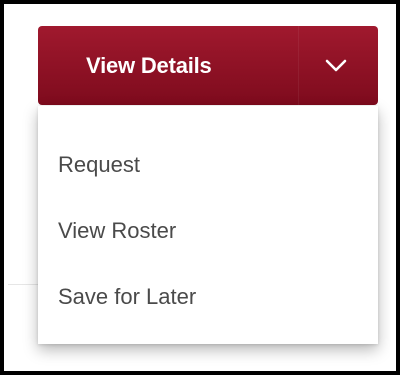 This screenshot has height=375, width=400. Describe the element at coordinates (99, 165) in the screenshot. I see `menu-item-request: Request` at that location.